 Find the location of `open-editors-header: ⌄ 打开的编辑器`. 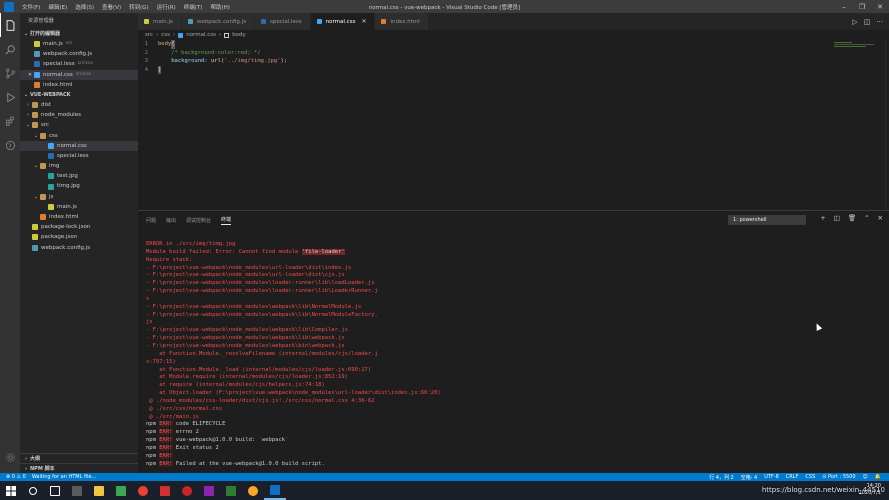

open-editors-header: ⌄ 打开的编辑器 is located at coordinates (79, 34).